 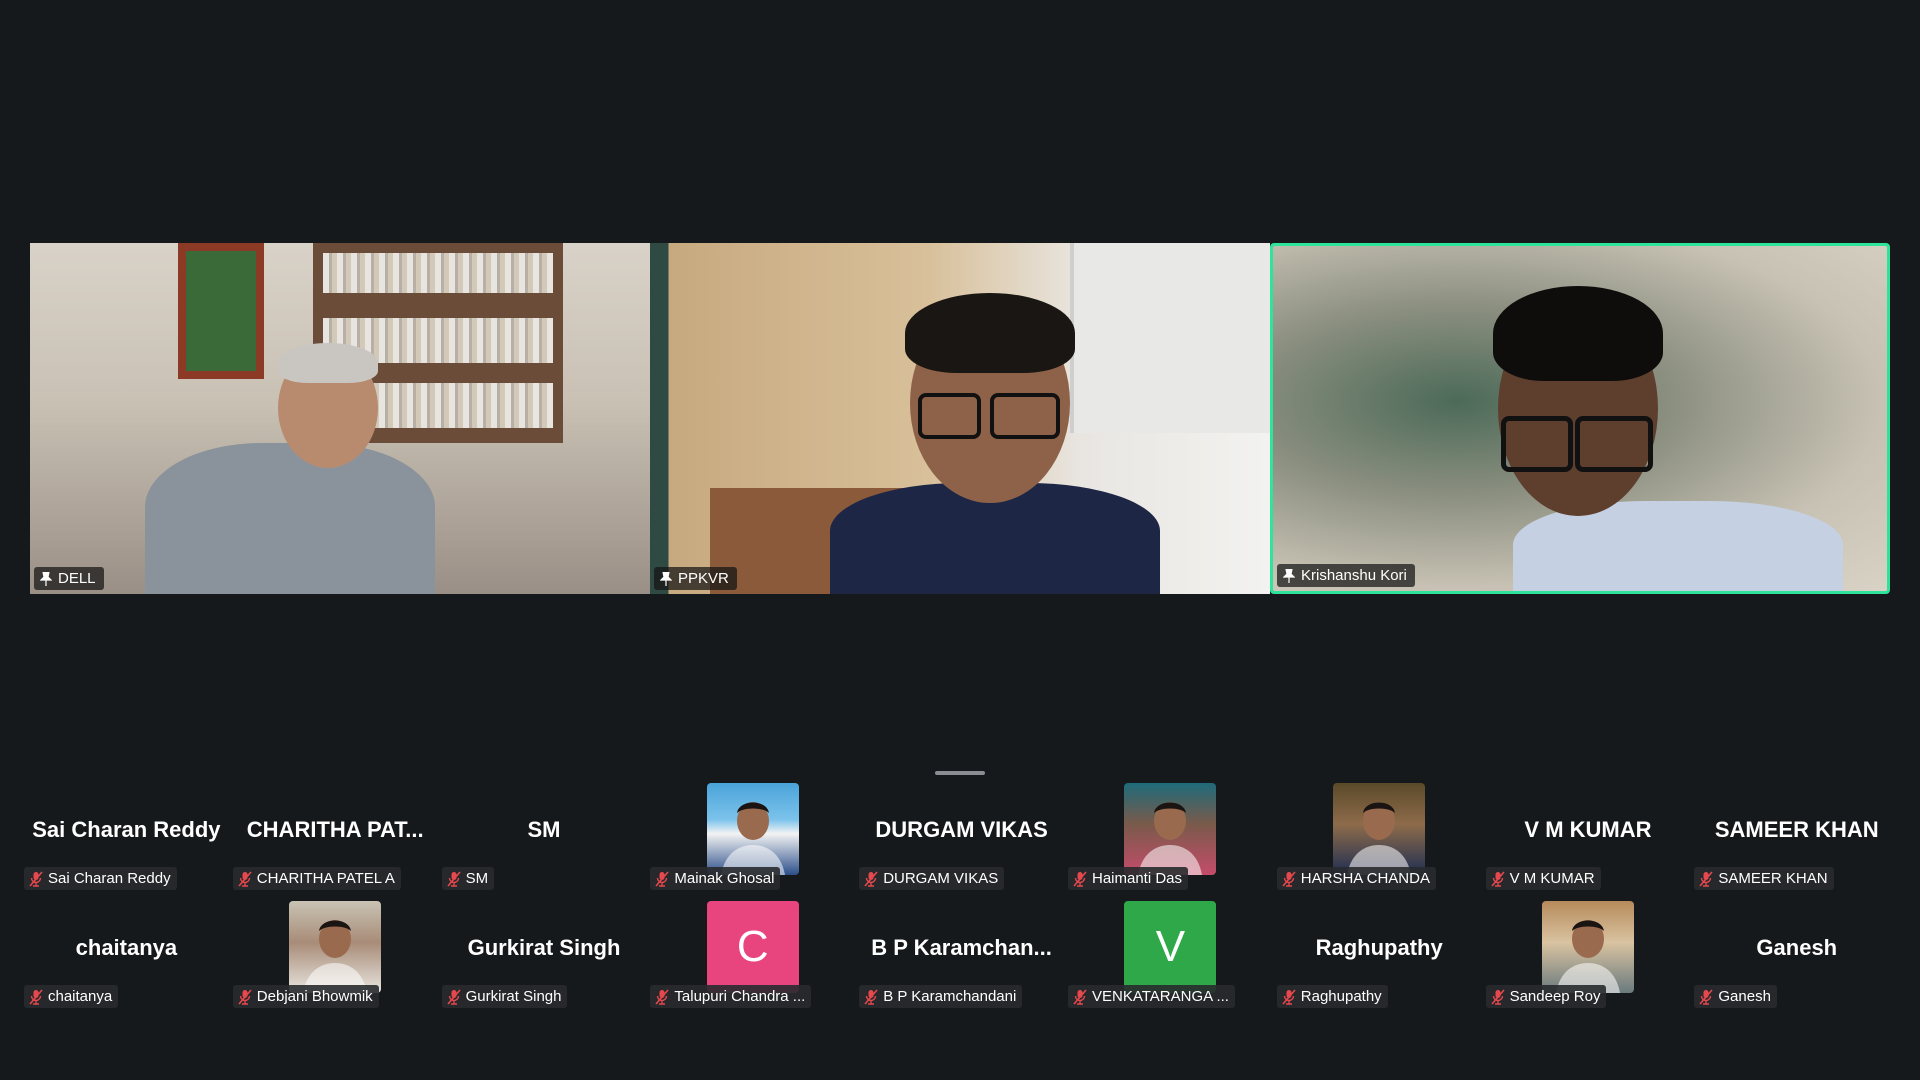 I want to click on participant-display-name: Raghupathy, so click(x=1379, y=947).